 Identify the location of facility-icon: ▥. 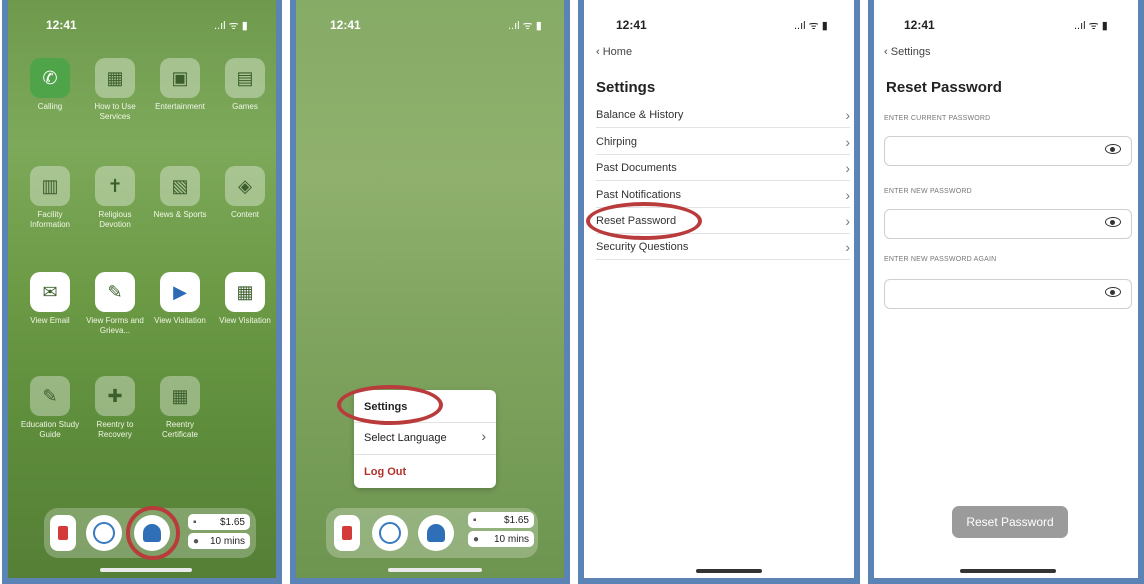
(50, 186).